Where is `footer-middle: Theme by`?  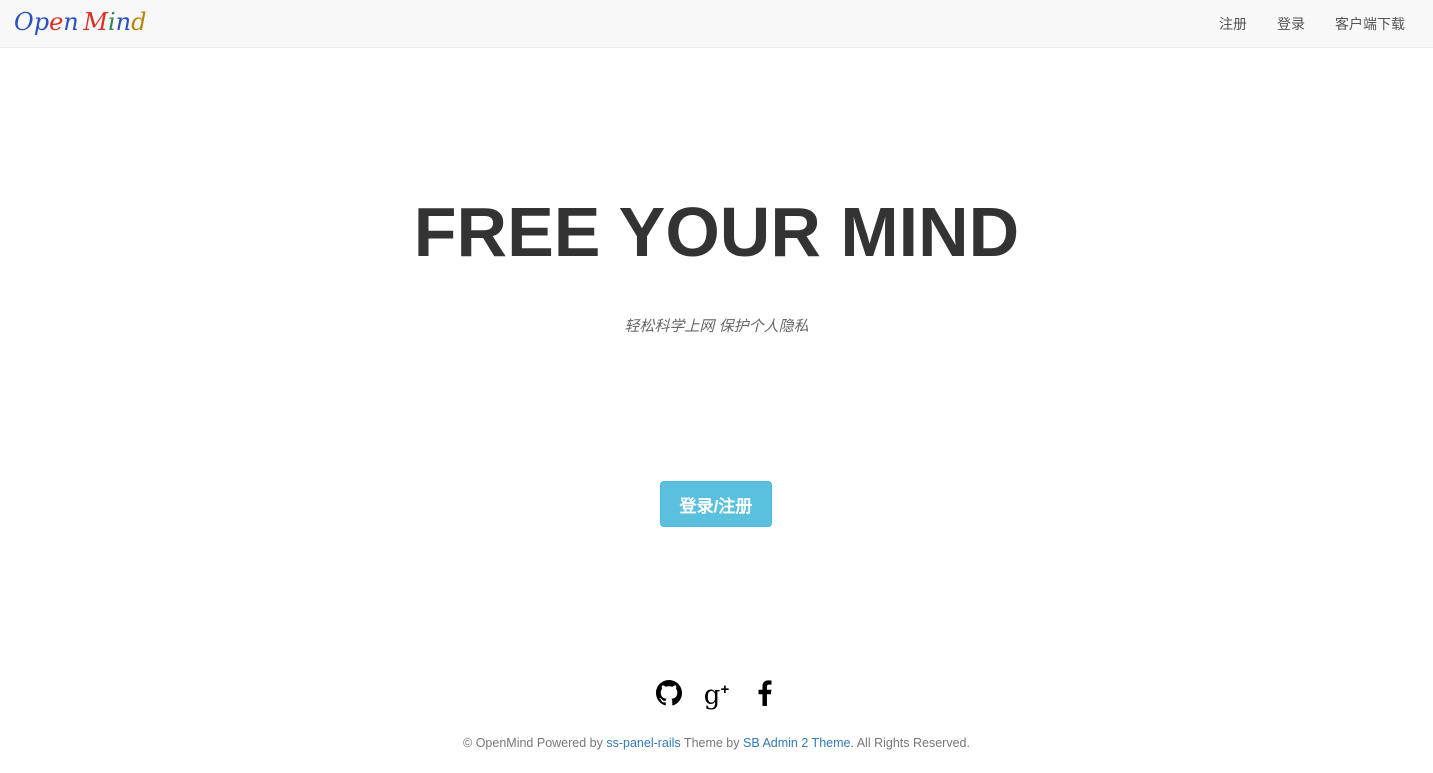
footer-middle: Theme by is located at coordinates (711, 743).